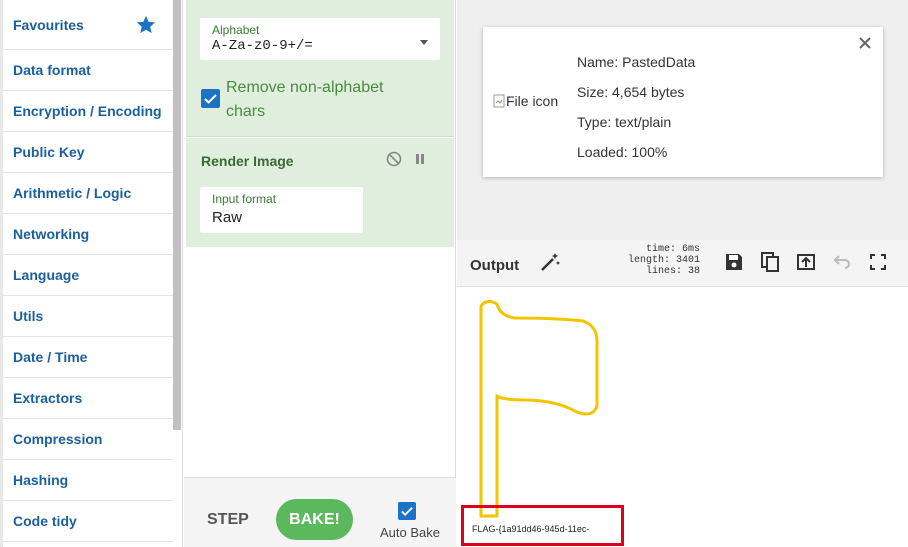  Describe the element at coordinates (420, 159) in the screenshot. I see `pause-icon` at that location.